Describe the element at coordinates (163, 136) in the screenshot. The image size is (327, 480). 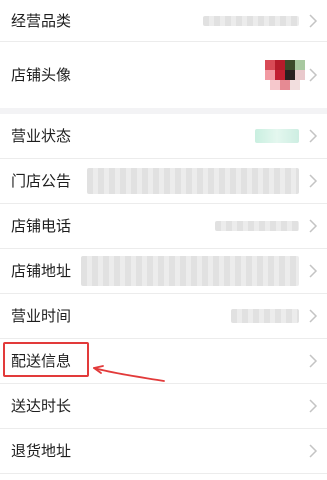
I see `row-business-status: 营业状态` at that location.